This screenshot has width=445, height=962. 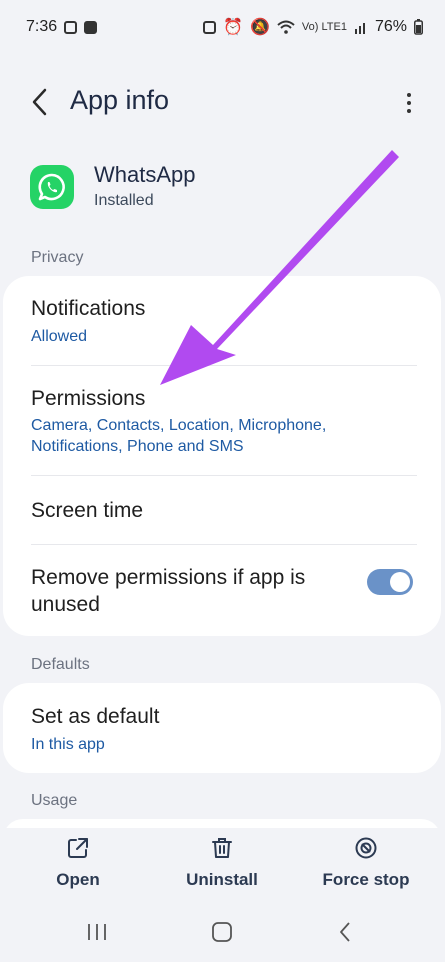 I want to click on force-stop-icon, so click(x=366, y=848).